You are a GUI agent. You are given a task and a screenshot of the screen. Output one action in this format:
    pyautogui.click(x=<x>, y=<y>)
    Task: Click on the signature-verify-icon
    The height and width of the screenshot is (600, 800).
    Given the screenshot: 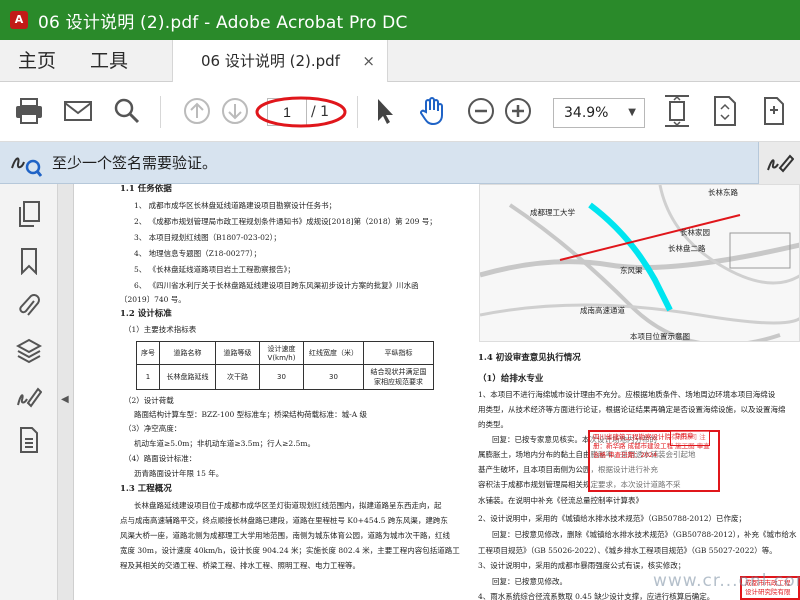 What is the action you would take?
    pyautogui.click(x=26, y=167)
    